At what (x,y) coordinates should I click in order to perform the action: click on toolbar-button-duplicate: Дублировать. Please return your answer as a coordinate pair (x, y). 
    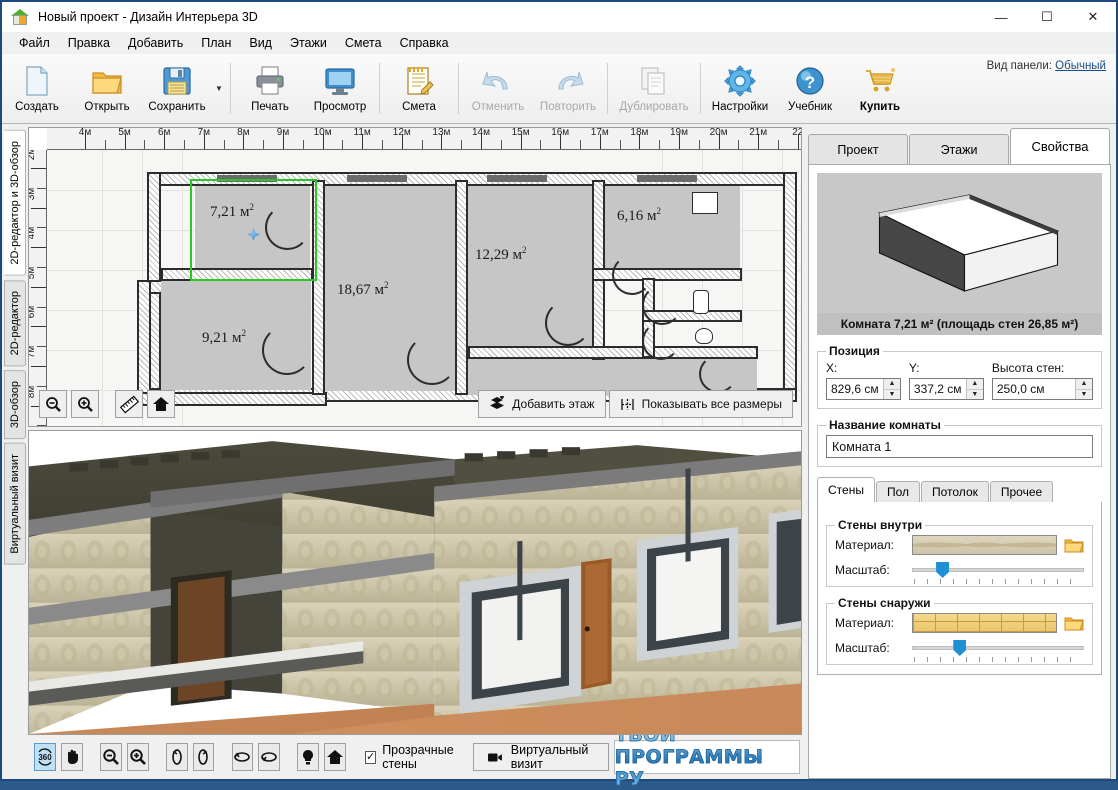
    Looking at the image, I should click on (654, 88).